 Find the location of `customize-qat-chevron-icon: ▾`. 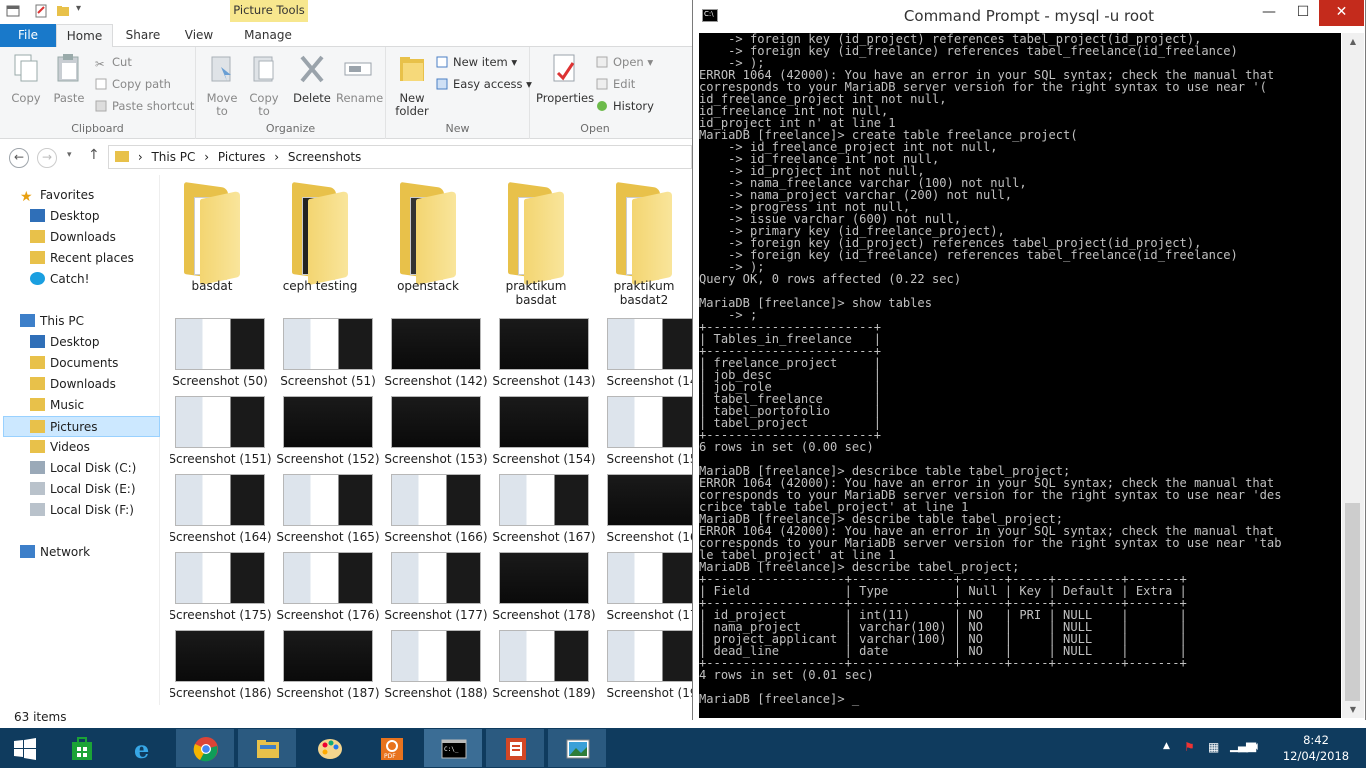

customize-qat-chevron-icon: ▾ is located at coordinates (78, 8).